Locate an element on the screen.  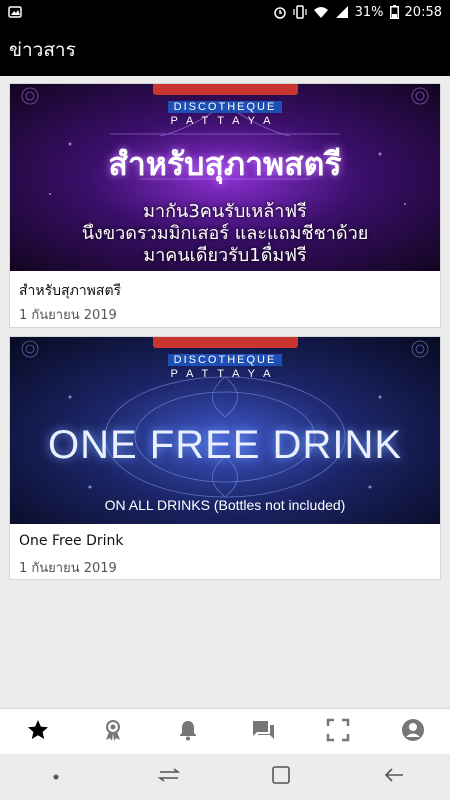
back-button is located at coordinates (394, 777).